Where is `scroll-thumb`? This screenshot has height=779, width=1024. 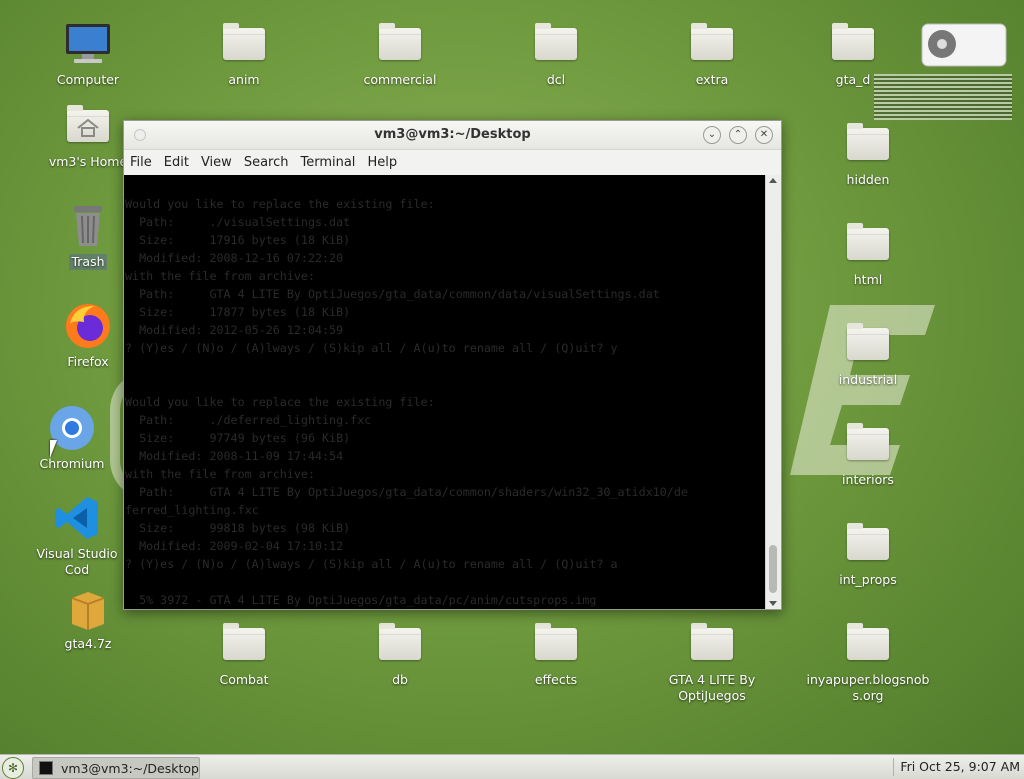 scroll-thumb is located at coordinates (773, 569).